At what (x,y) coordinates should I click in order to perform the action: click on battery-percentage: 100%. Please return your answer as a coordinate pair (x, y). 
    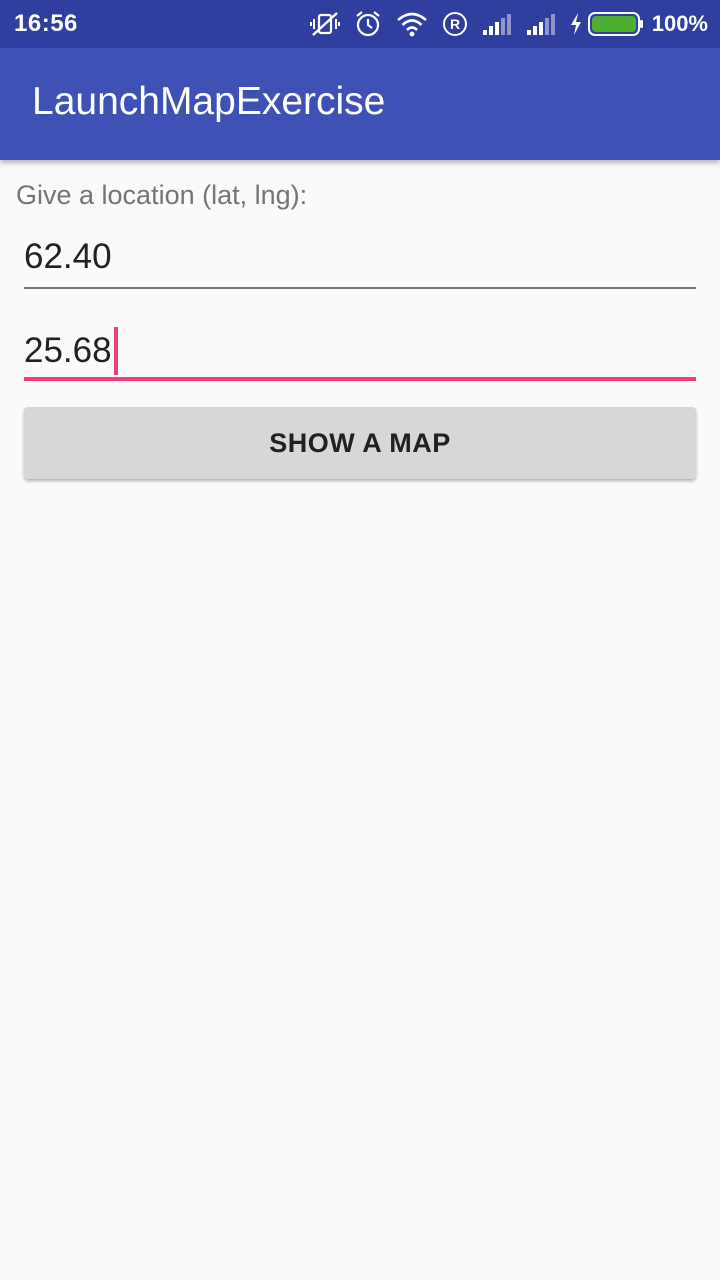
    Looking at the image, I should click on (679, 23).